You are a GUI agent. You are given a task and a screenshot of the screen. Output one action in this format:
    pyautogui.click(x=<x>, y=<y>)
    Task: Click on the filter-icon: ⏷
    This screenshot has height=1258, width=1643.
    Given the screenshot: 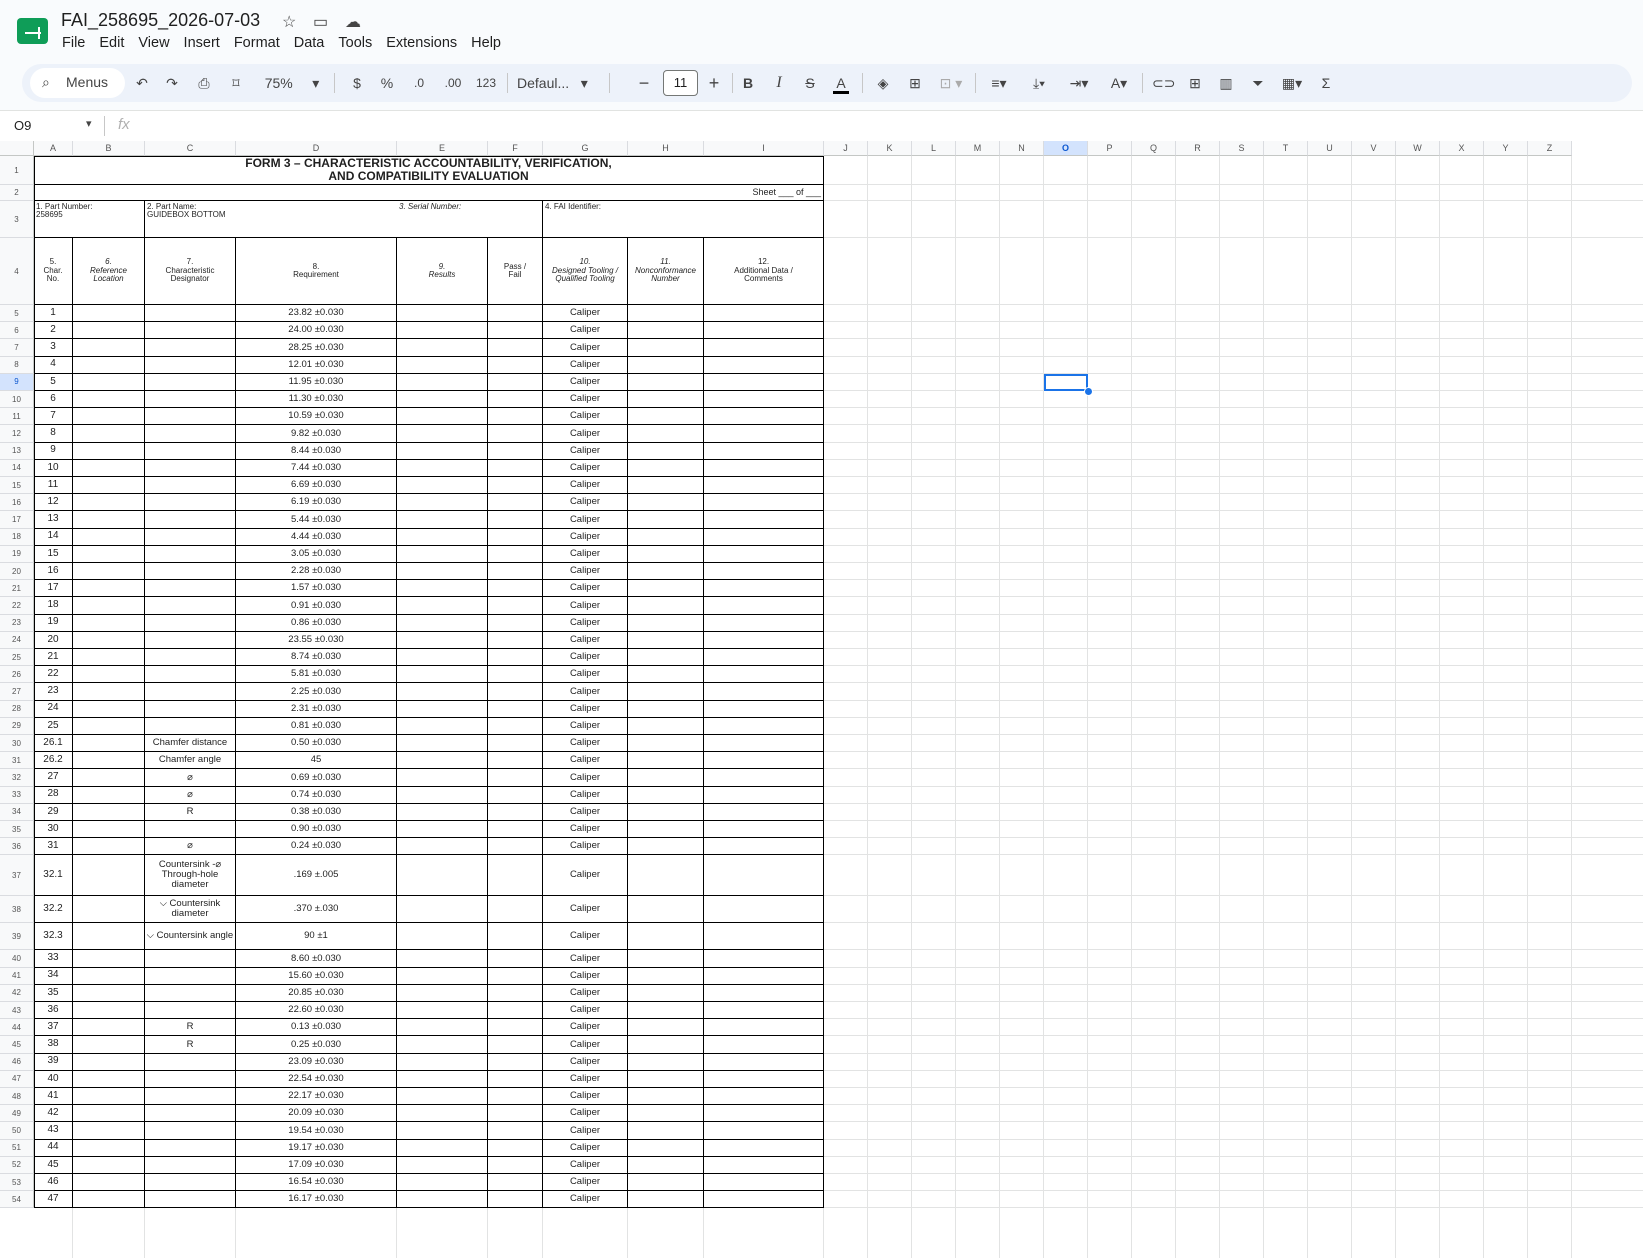 What is the action you would take?
    pyautogui.click(x=1258, y=83)
    